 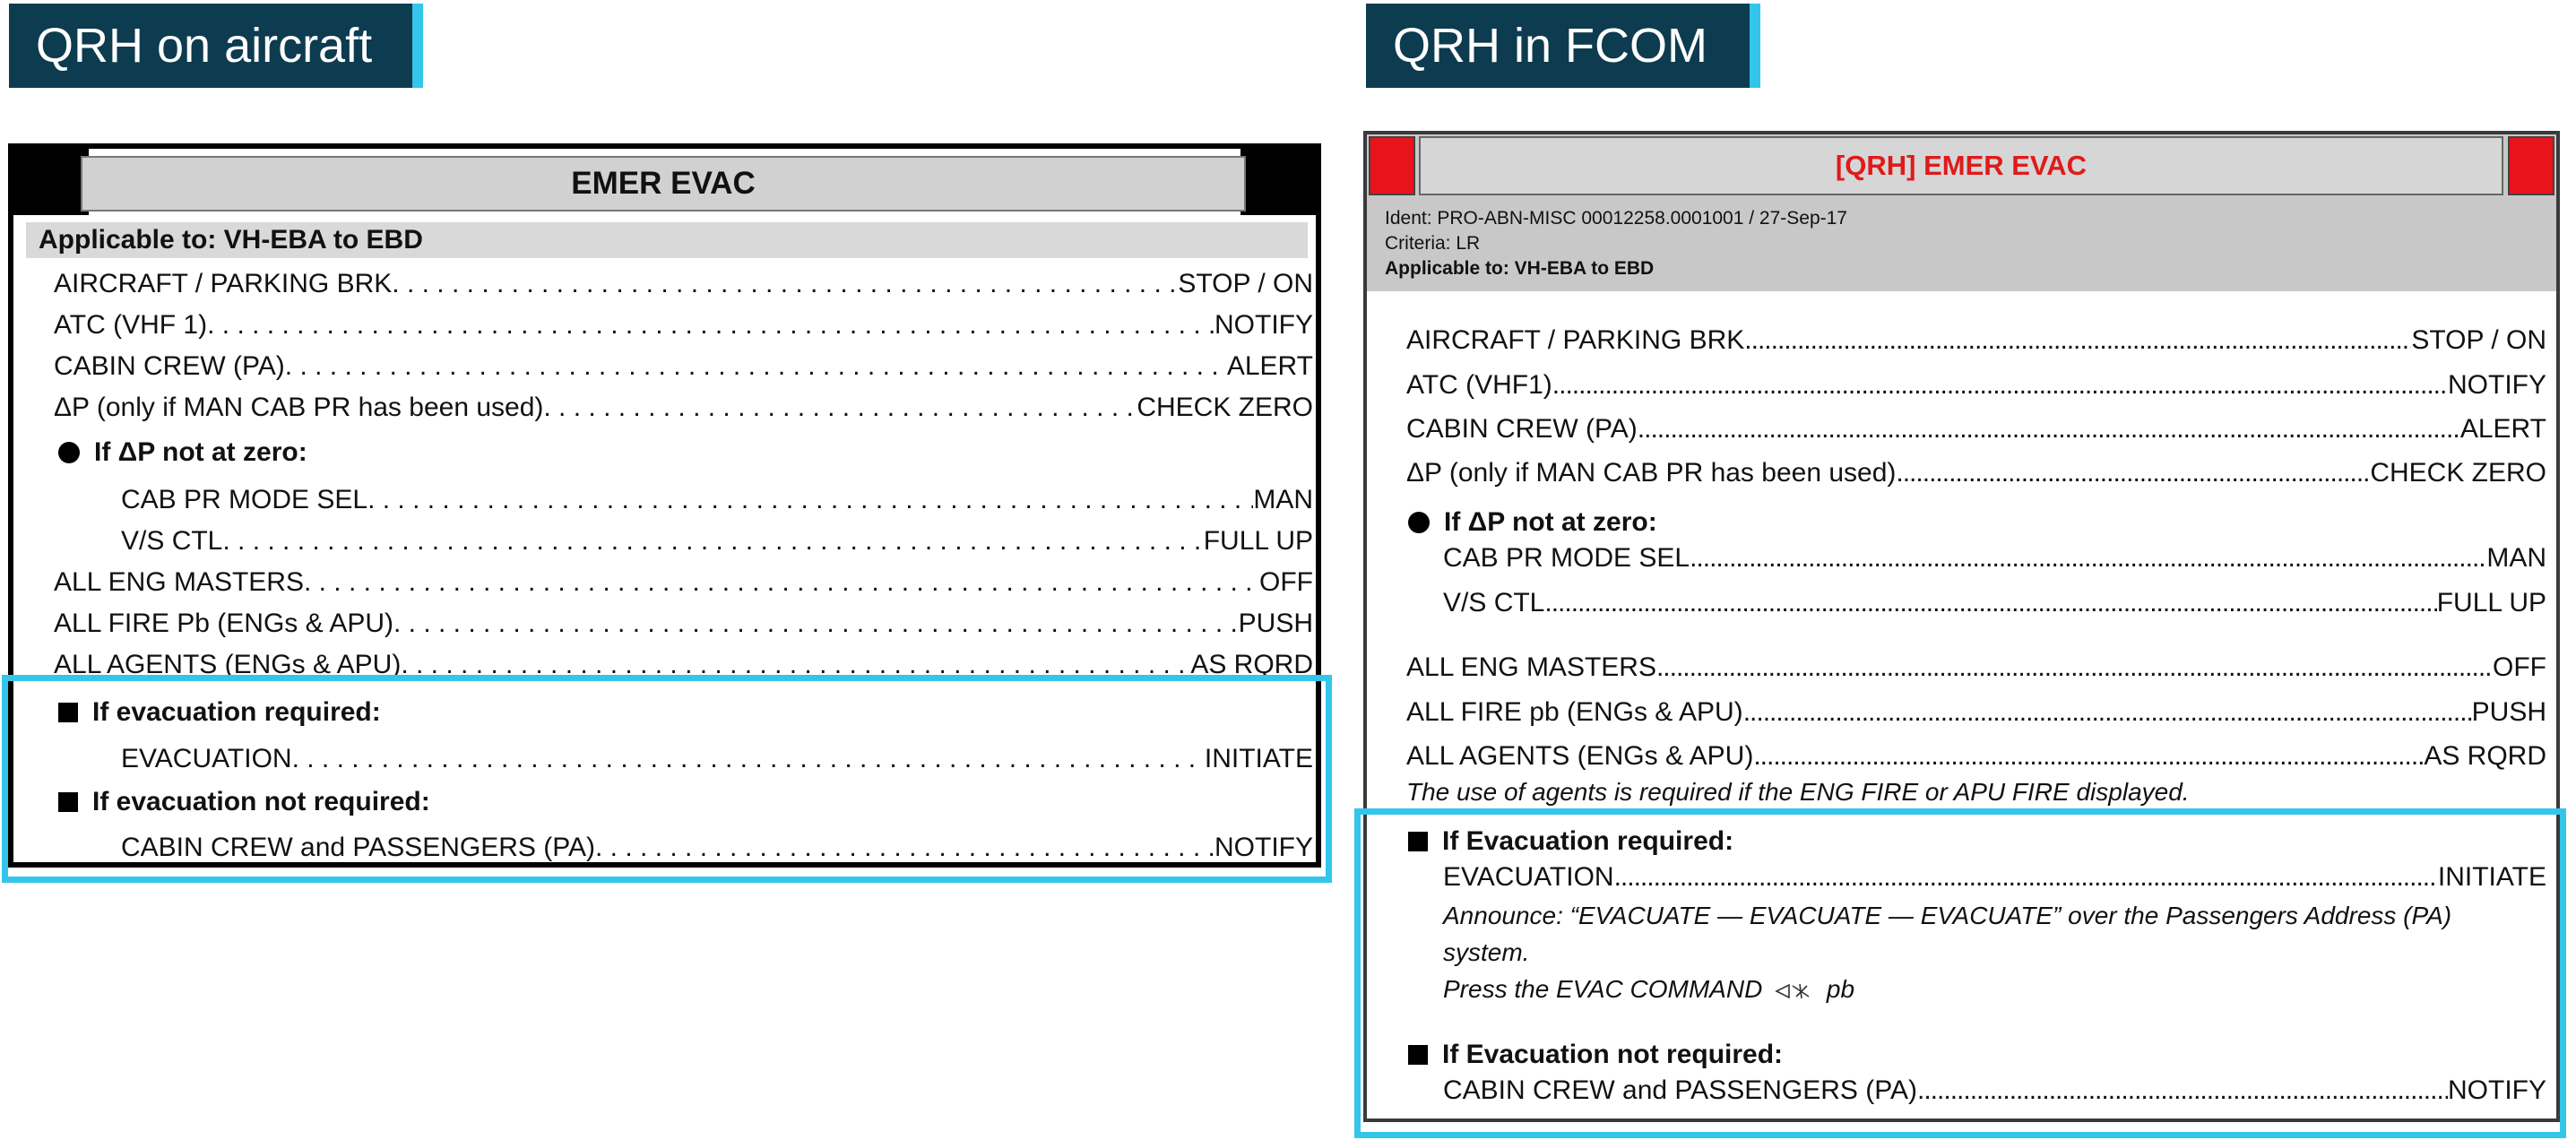 I want to click on checklist-item: ATC (VHF1) NOTIFY, so click(x=1976, y=390).